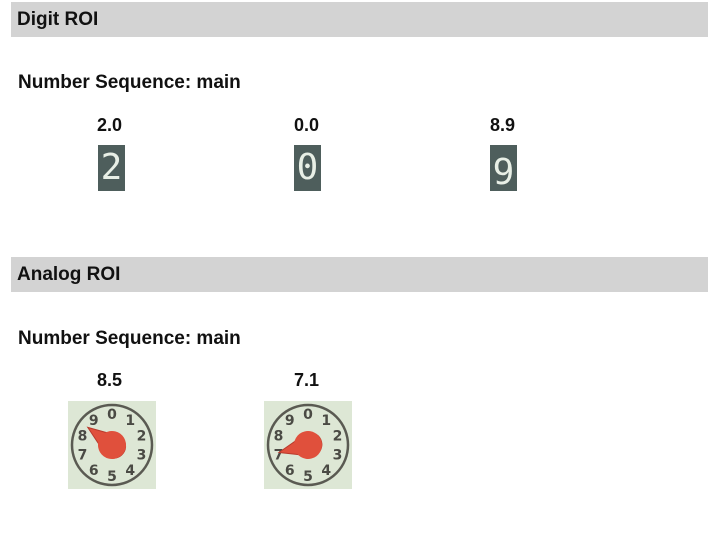 This screenshot has height=535, width=708. What do you see at coordinates (307, 380) in the screenshot?
I see `analog-roi-value: 7.1` at bounding box center [307, 380].